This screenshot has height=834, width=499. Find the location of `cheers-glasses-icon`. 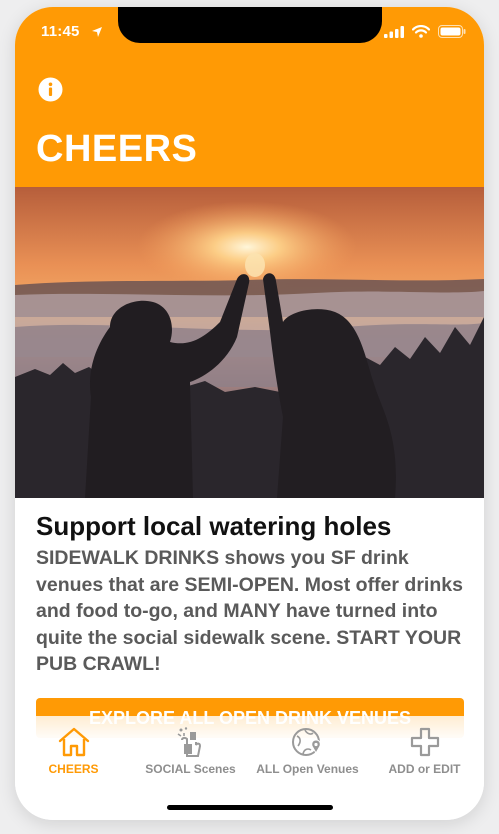

cheers-glasses-icon is located at coordinates (190, 742).